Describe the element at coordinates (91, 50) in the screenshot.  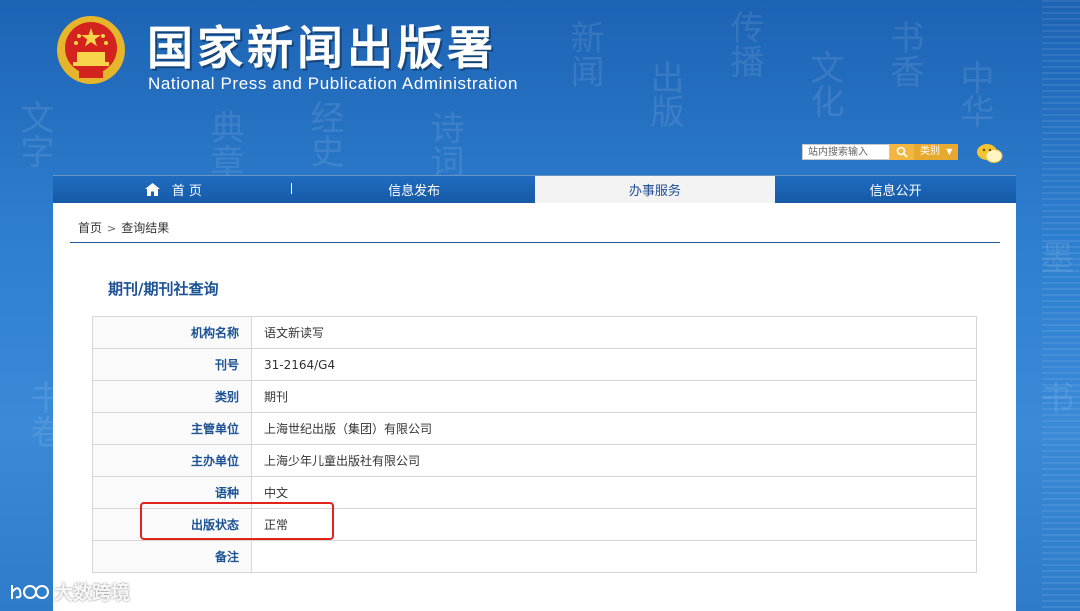
I see `national-emblem-icon` at that location.